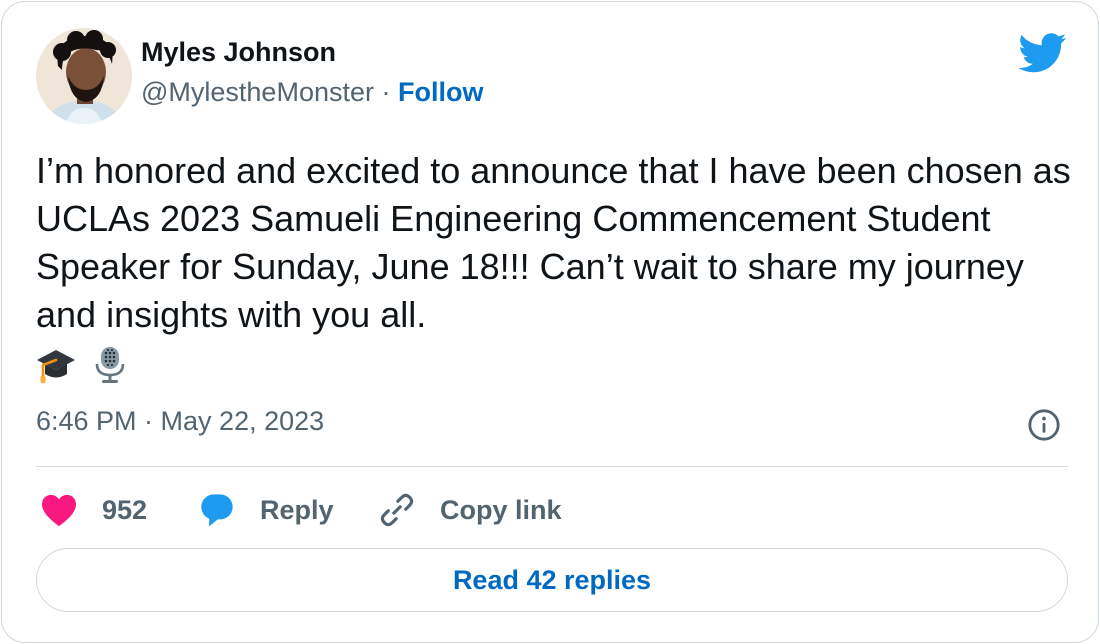 The height and width of the screenshot is (644, 1100). I want to click on avatar, so click(84, 76).